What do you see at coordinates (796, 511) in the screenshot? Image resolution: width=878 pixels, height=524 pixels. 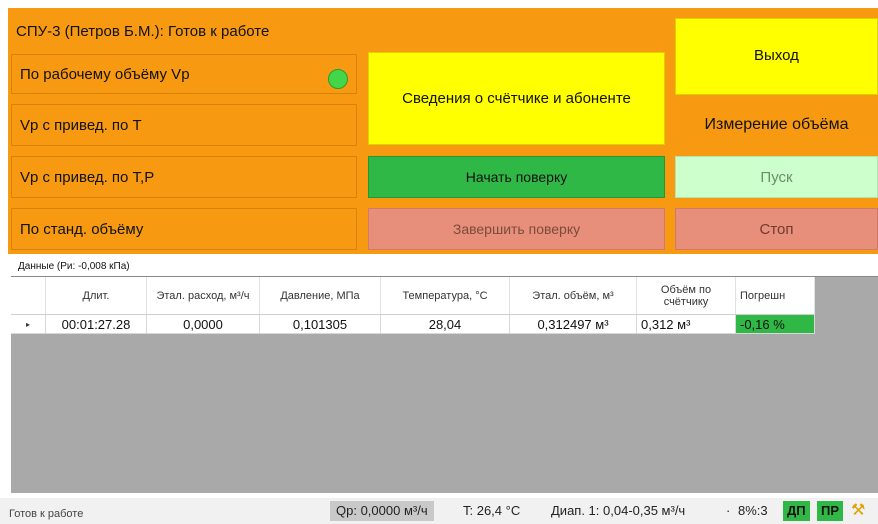 I see `status-dp-badge: ДП` at bounding box center [796, 511].